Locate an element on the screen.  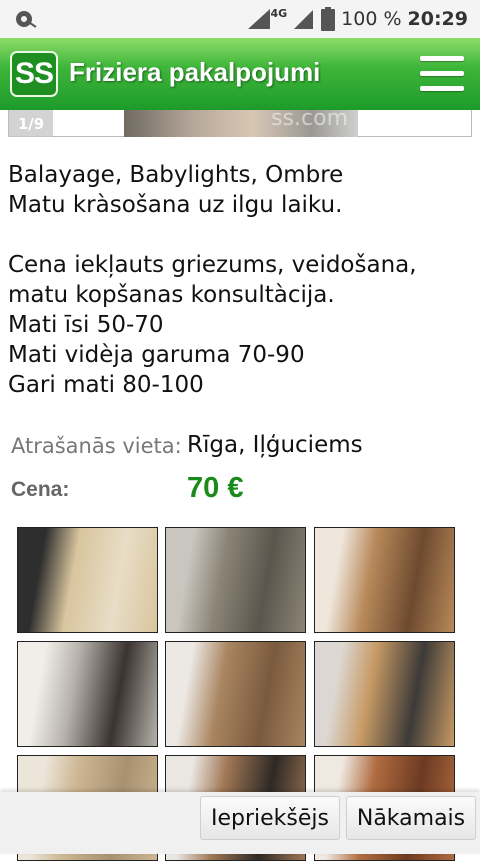
notification-icon is located at coordinates (26, 21).